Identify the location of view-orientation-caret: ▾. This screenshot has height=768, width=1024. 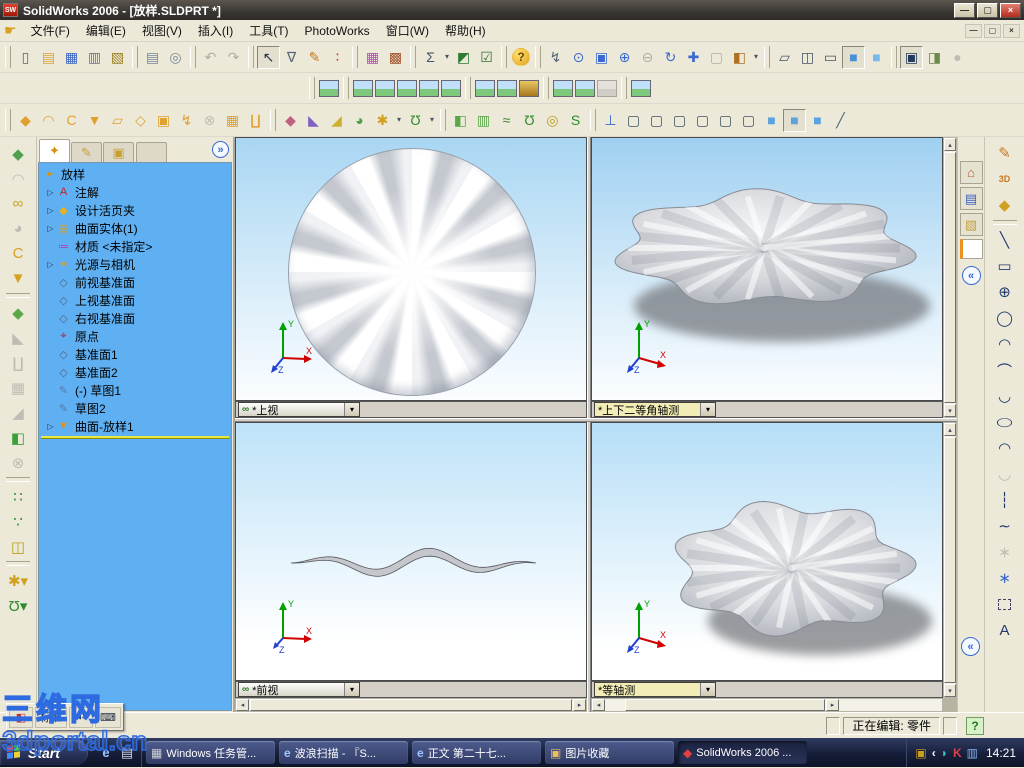
(756, 57).